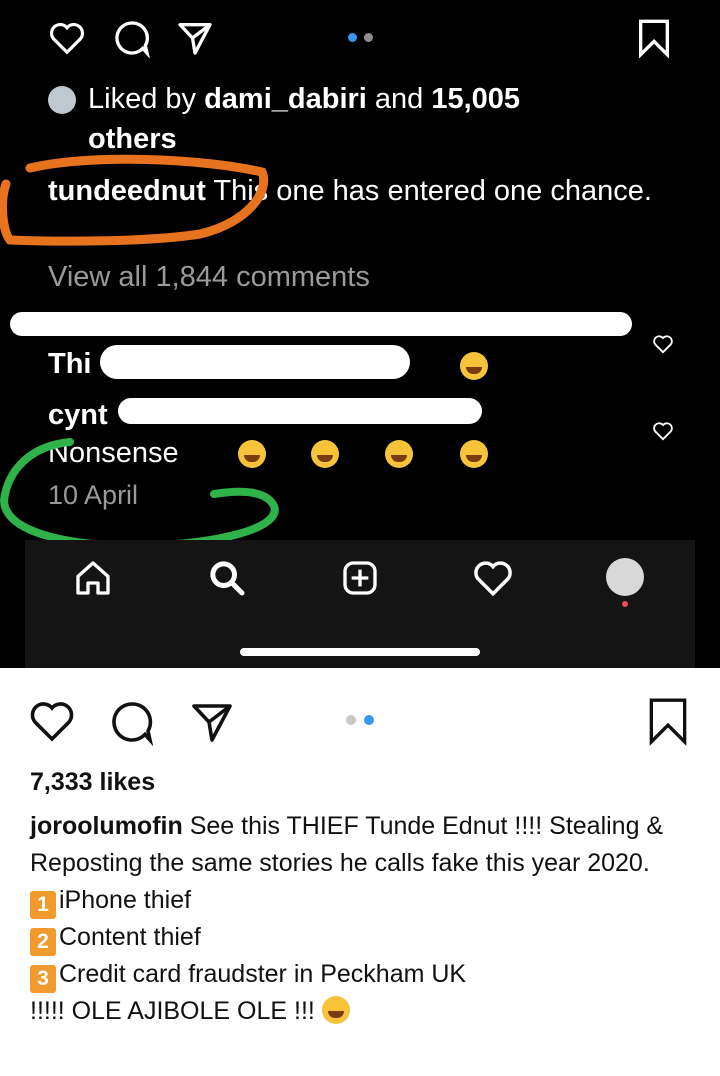  I want to click on keycap-1-icon: 1, so click(43, 905).